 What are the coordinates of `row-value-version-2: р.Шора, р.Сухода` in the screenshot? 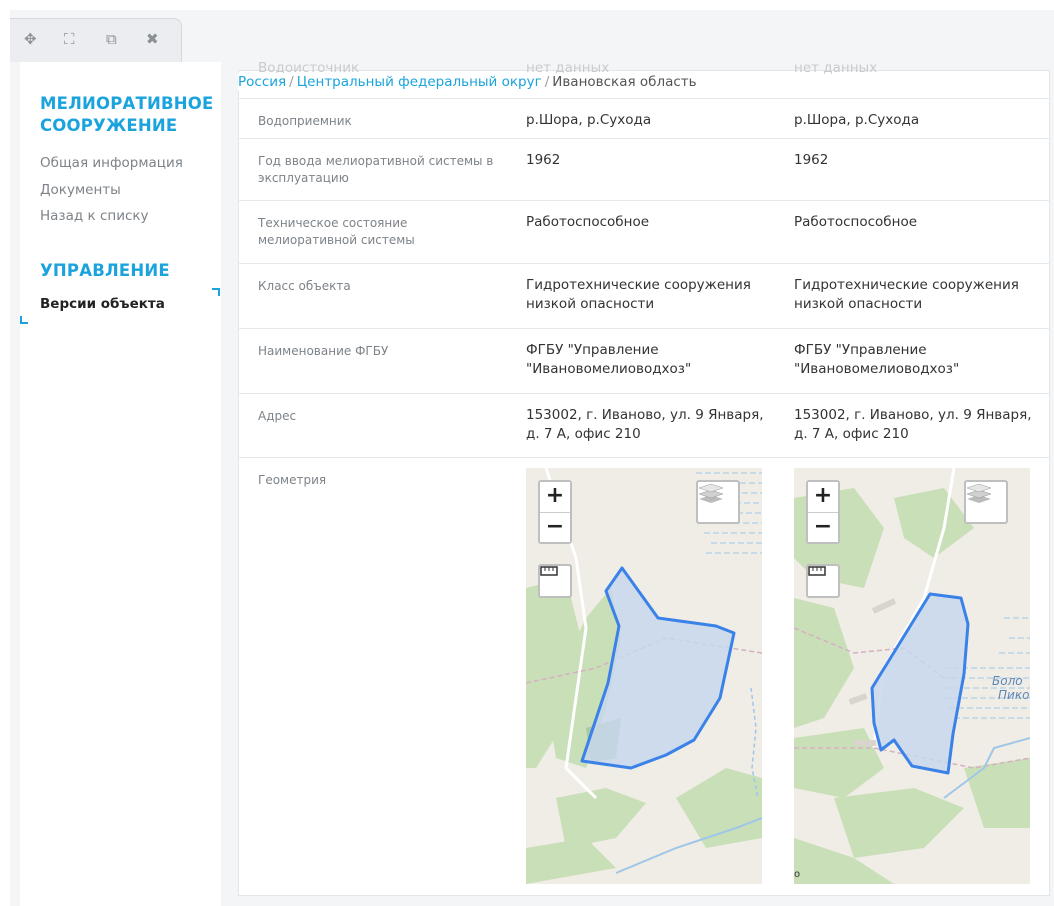 It's located at (857, 120).